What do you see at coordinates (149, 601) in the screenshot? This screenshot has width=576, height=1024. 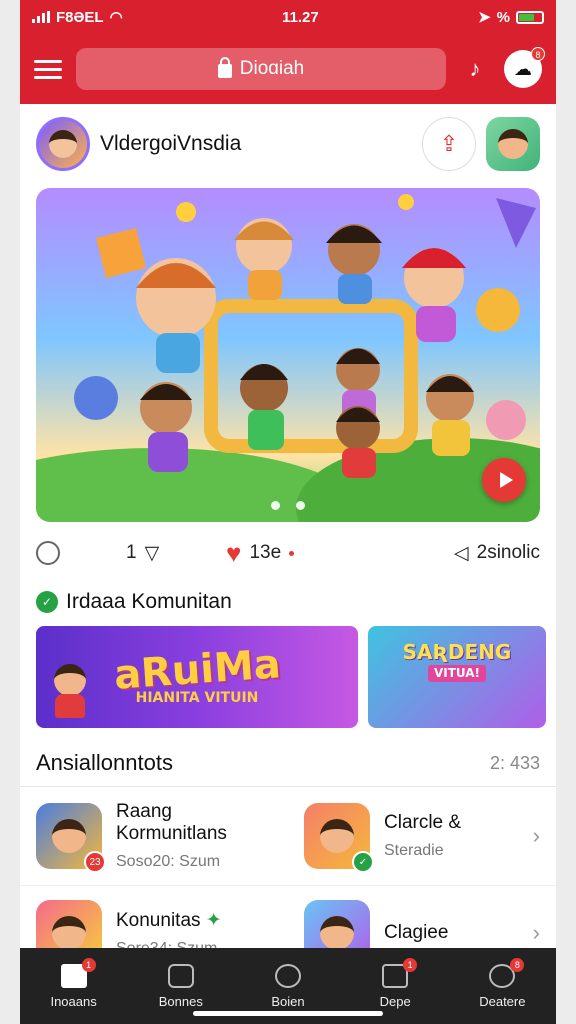 I see `section-title-text: Irdaaa Komunitan` at bounding box center [149, 601].